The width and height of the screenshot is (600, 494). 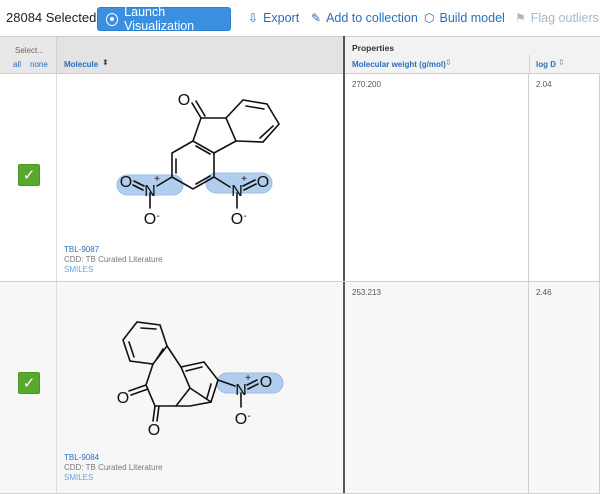 I want to click on selected-count: 28084 Selected:, so click(x=53, y=17).